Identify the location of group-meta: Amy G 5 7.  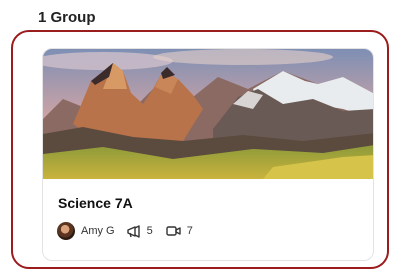
(131, 231).